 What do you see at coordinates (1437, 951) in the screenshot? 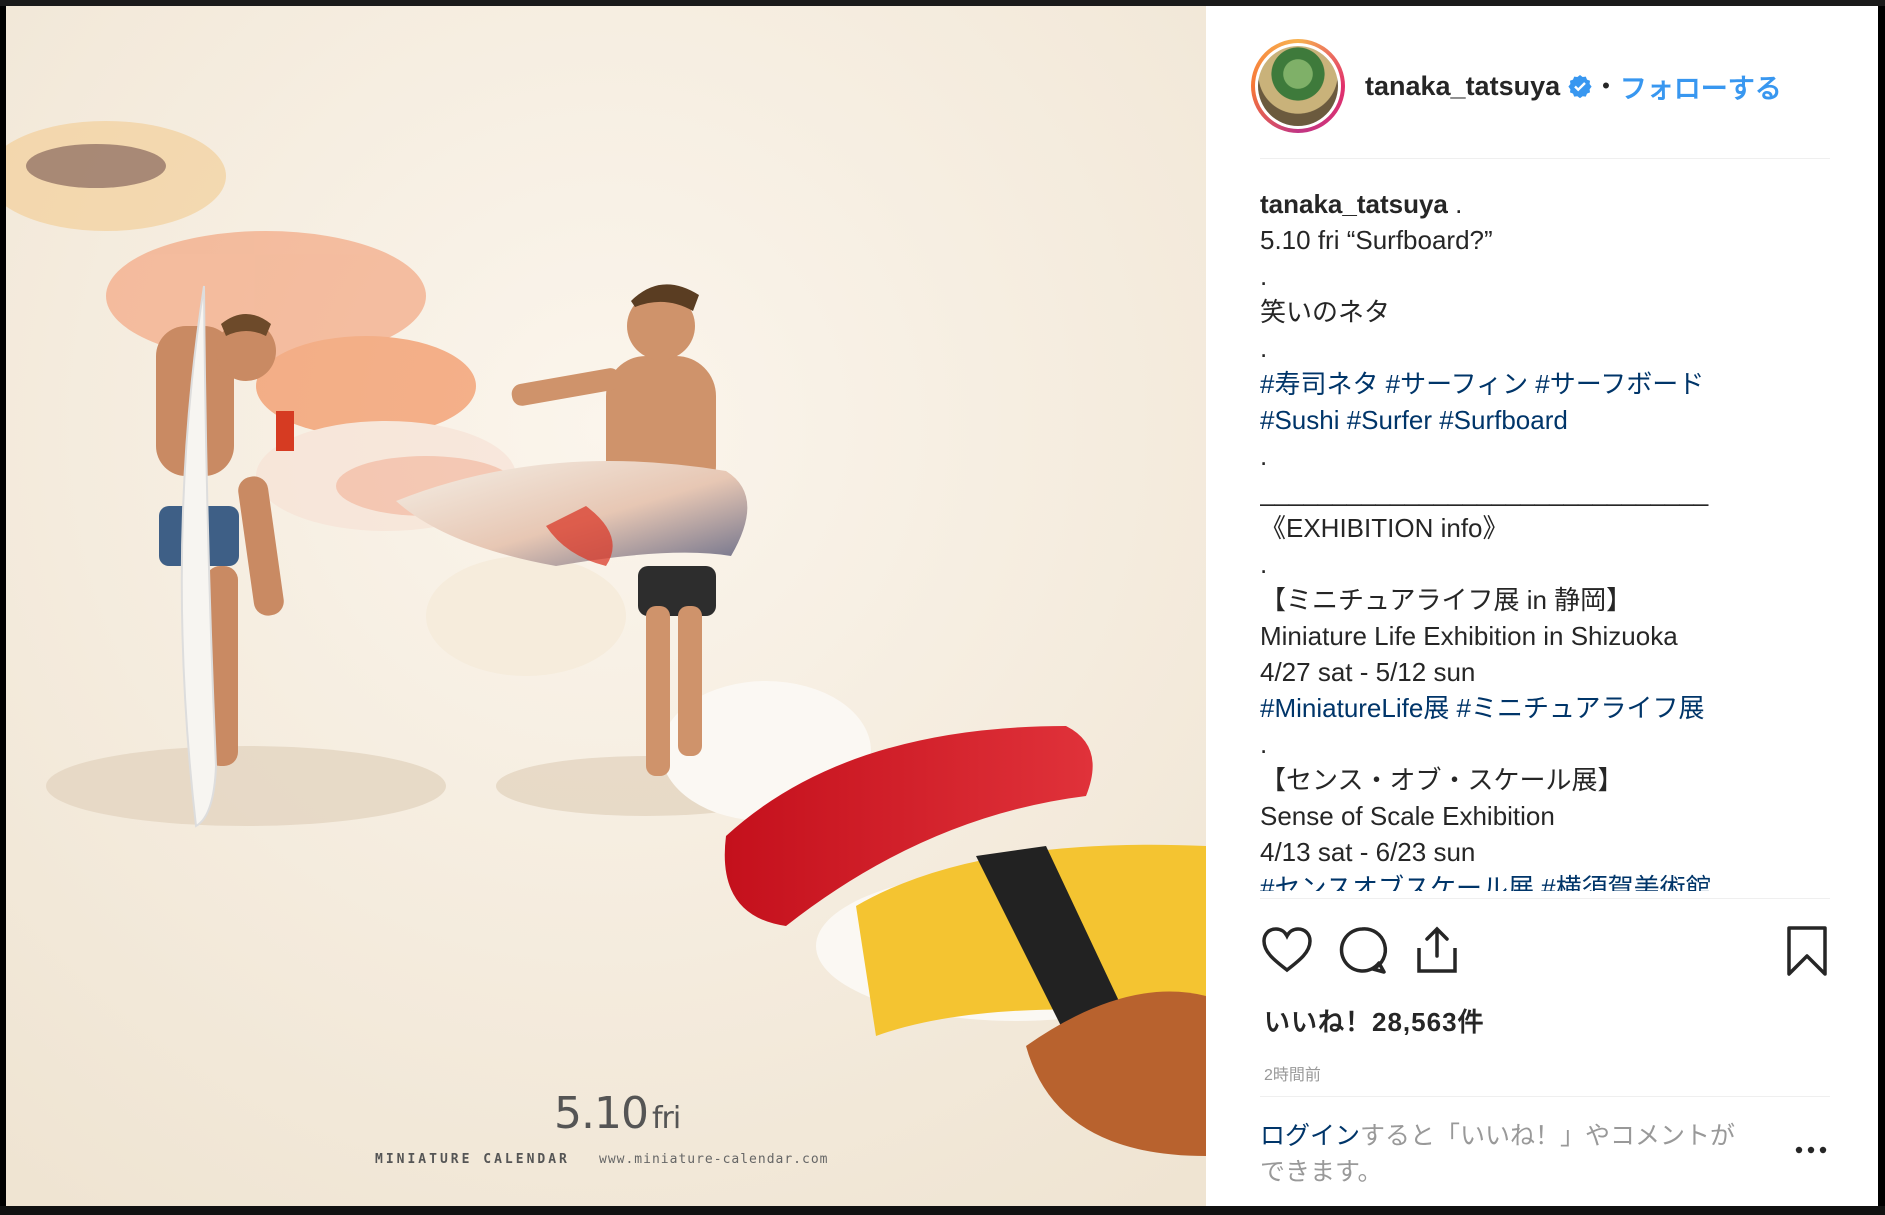
I see `share-icon` at bounding box center [1437, 951].